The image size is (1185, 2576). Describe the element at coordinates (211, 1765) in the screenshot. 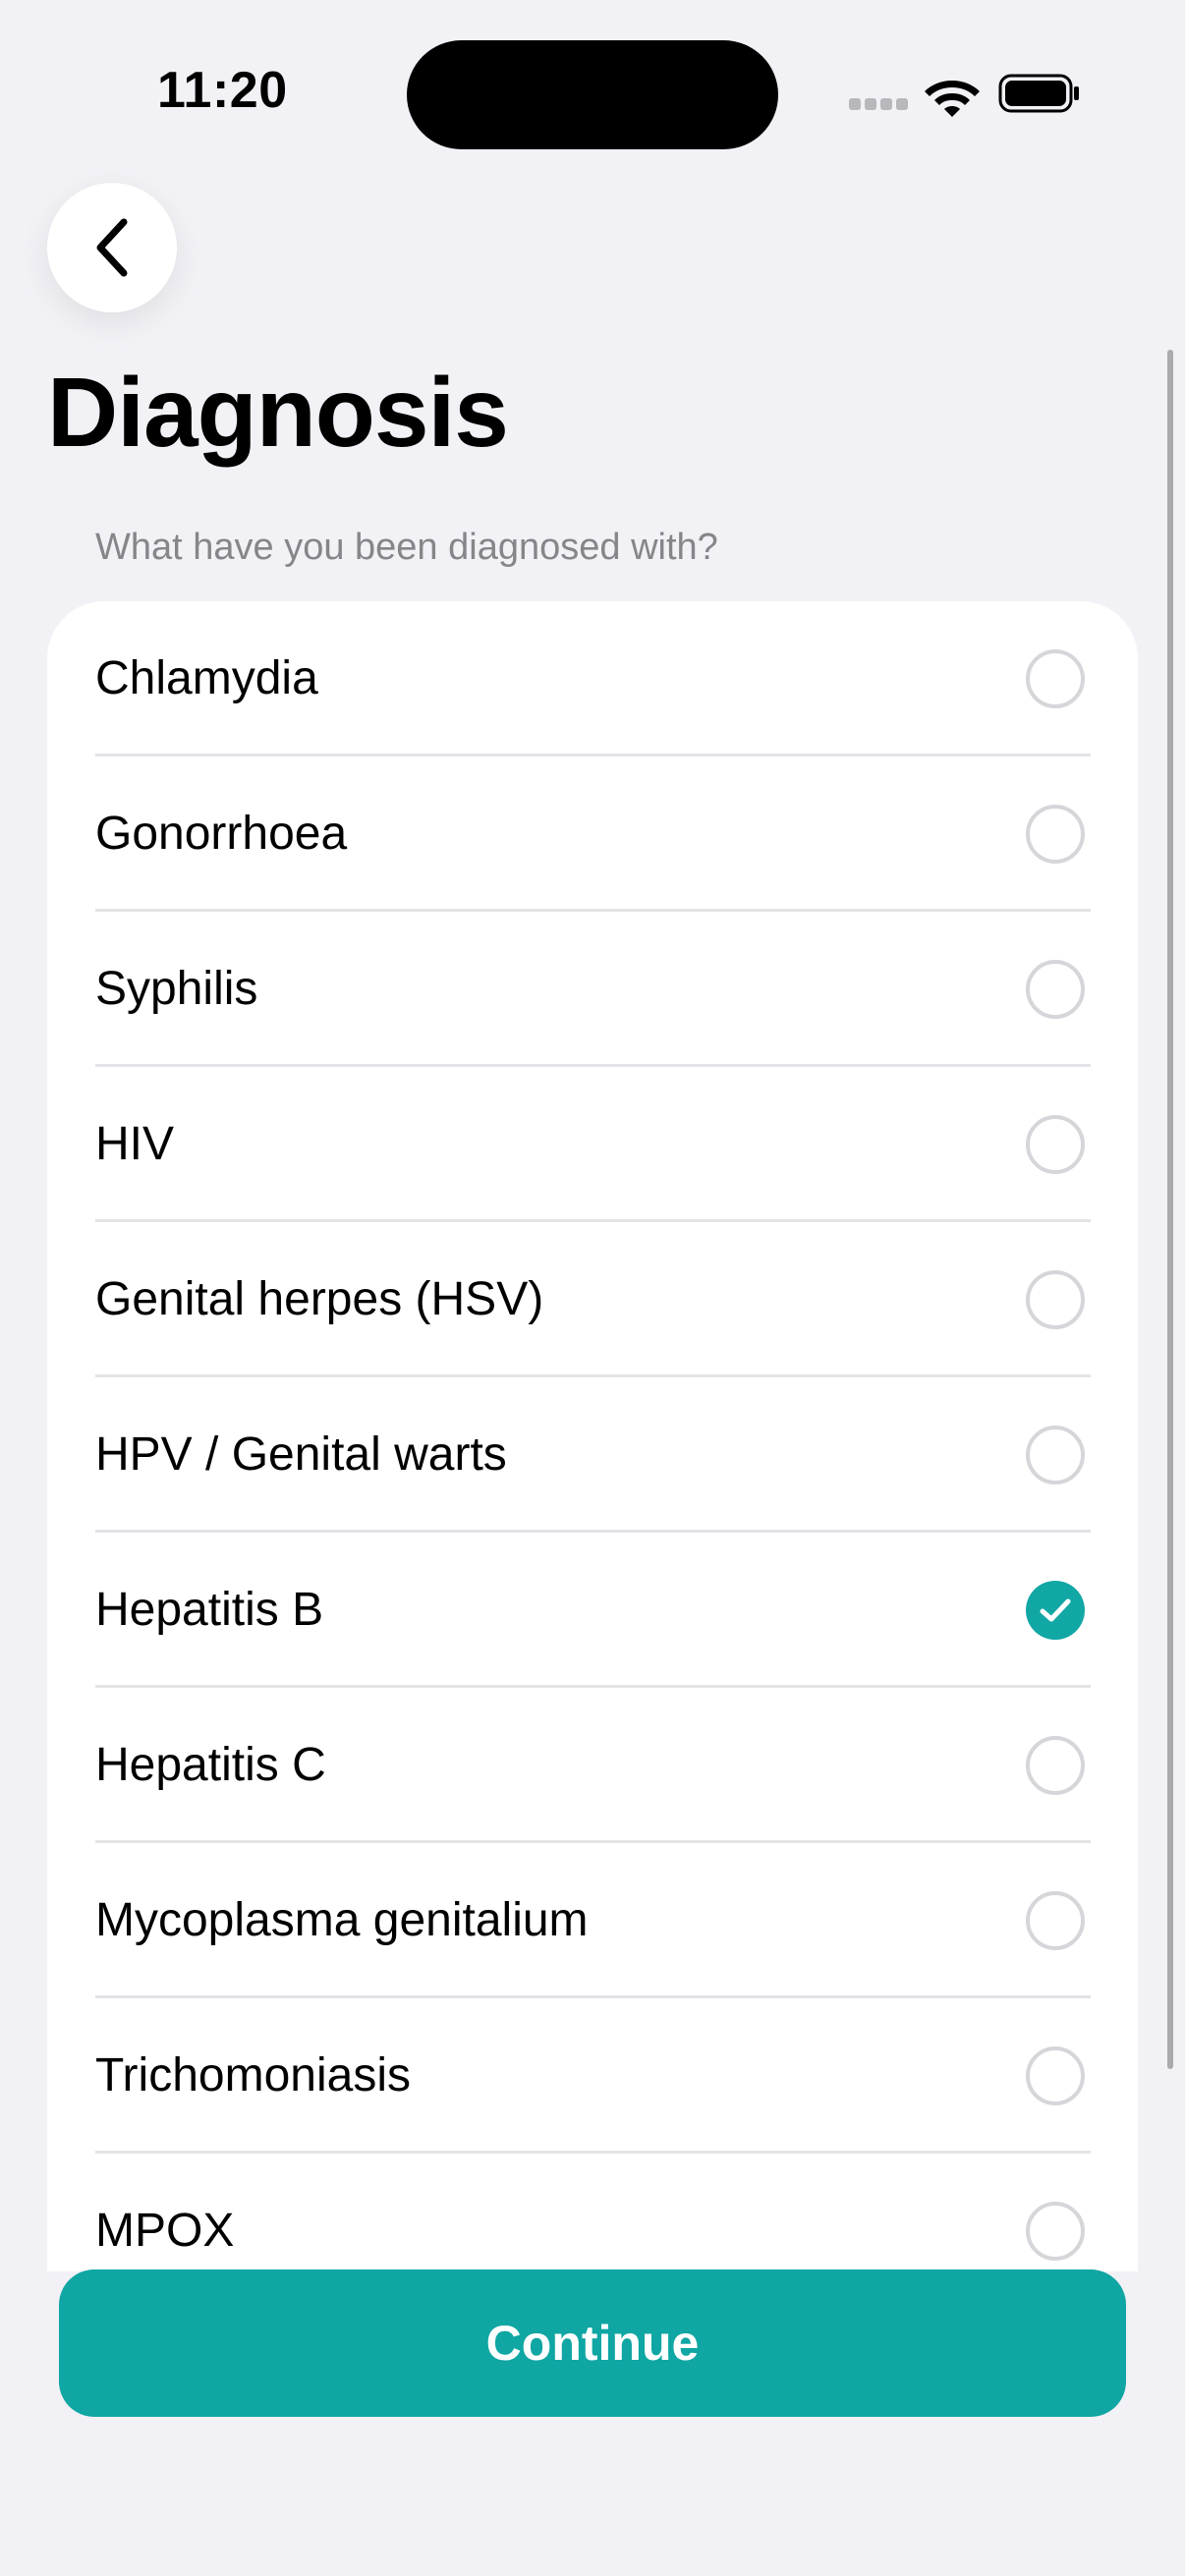

I see `list-item-label: Hepatitis C` at that location.